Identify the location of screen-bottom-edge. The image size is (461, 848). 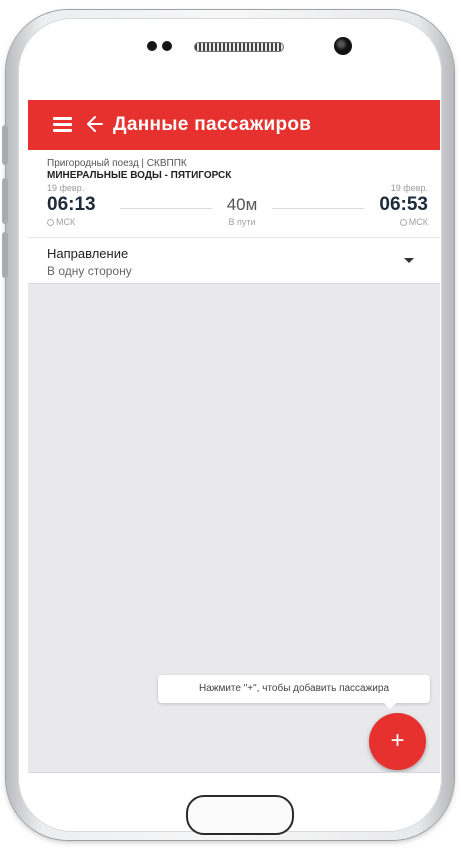
(234, 772).